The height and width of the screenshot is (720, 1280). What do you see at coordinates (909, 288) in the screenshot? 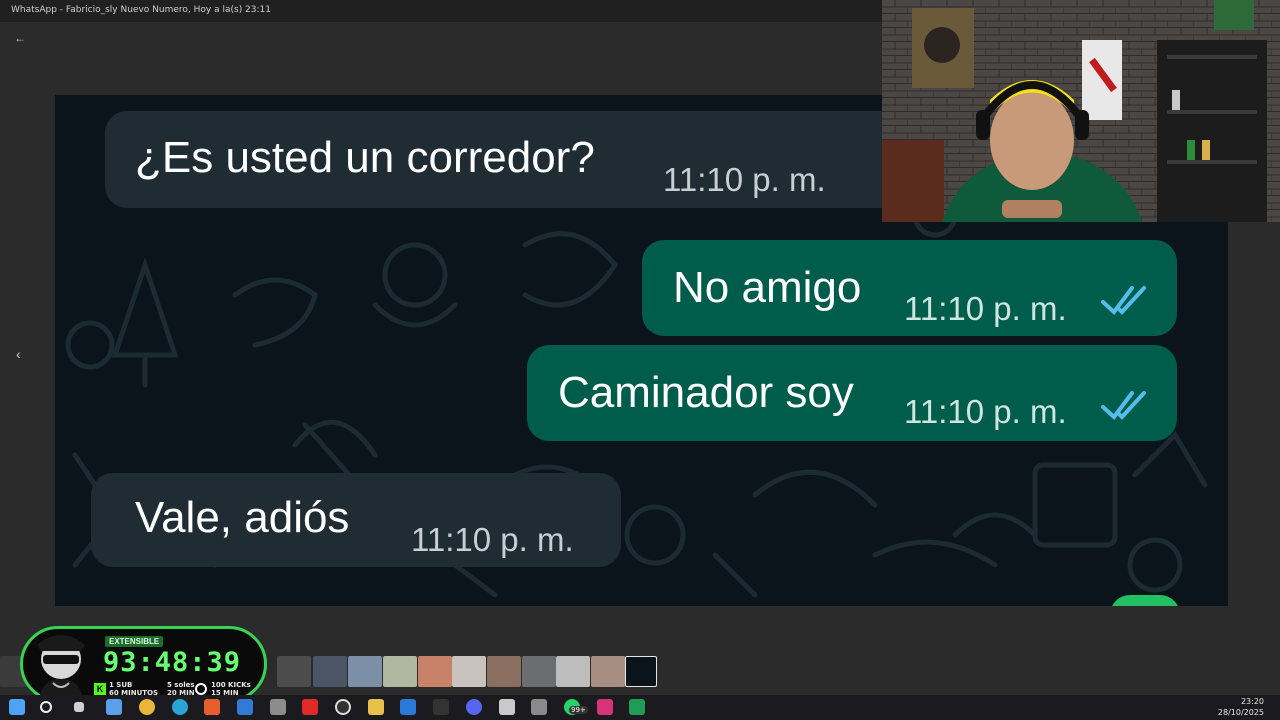
I see `message-bubble-outgoing: No amigo 11:10 p. m.` at bounding box center [909, 288].